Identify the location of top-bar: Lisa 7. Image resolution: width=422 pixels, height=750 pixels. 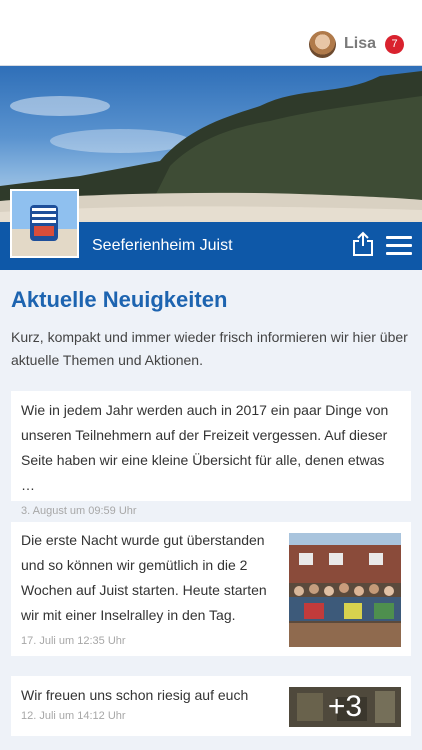
(211, 33).